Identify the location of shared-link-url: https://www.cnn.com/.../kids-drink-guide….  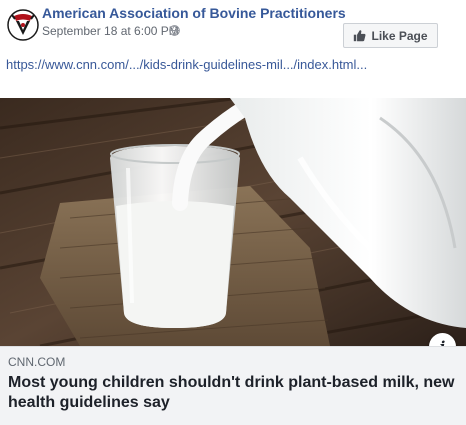
(186, 64).